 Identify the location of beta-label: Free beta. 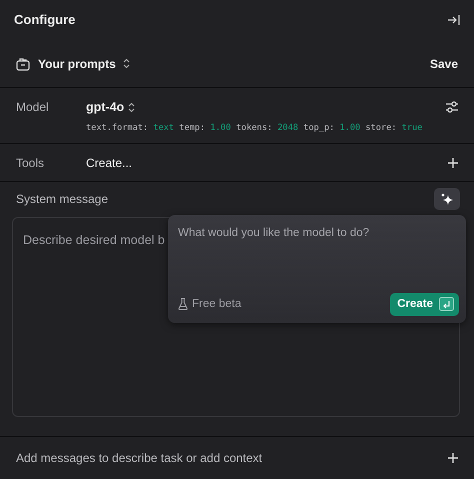
(210, 304).